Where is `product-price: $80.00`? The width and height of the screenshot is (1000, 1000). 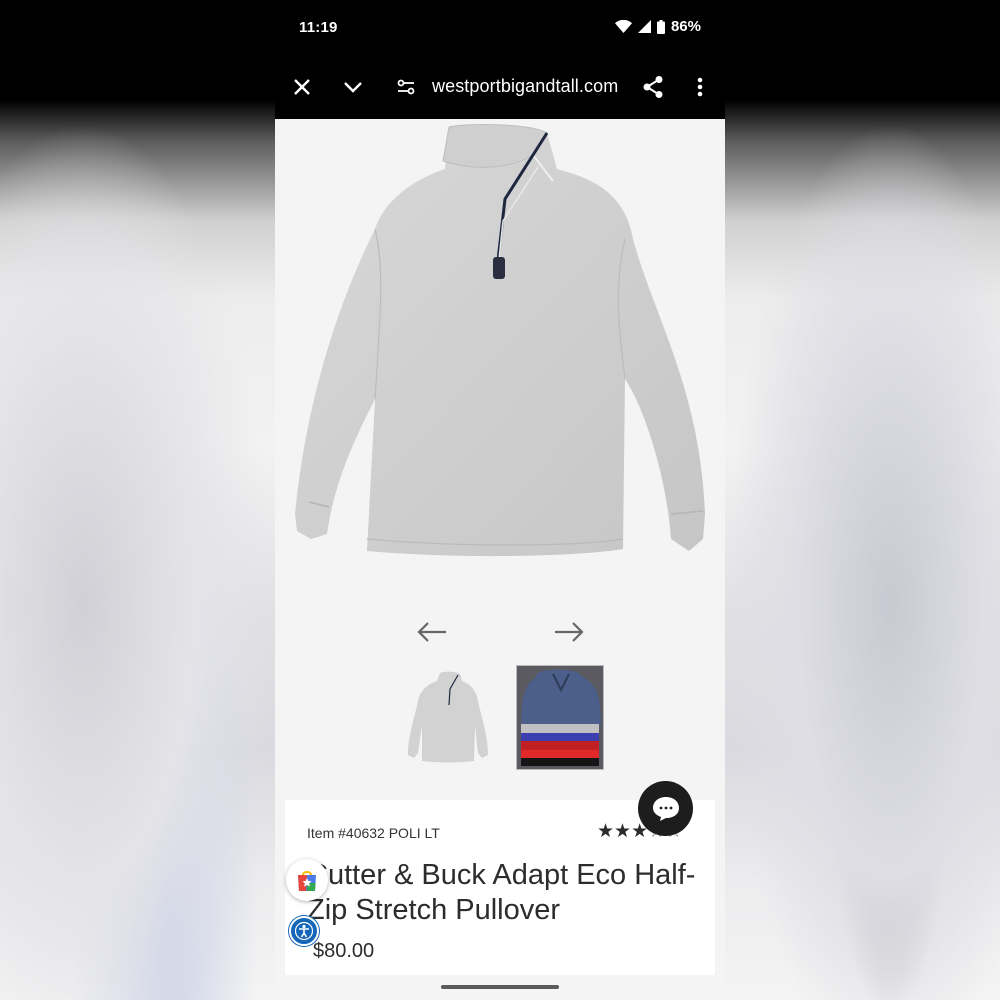 product-price: $80.00 is located at coordinates (344, 951).